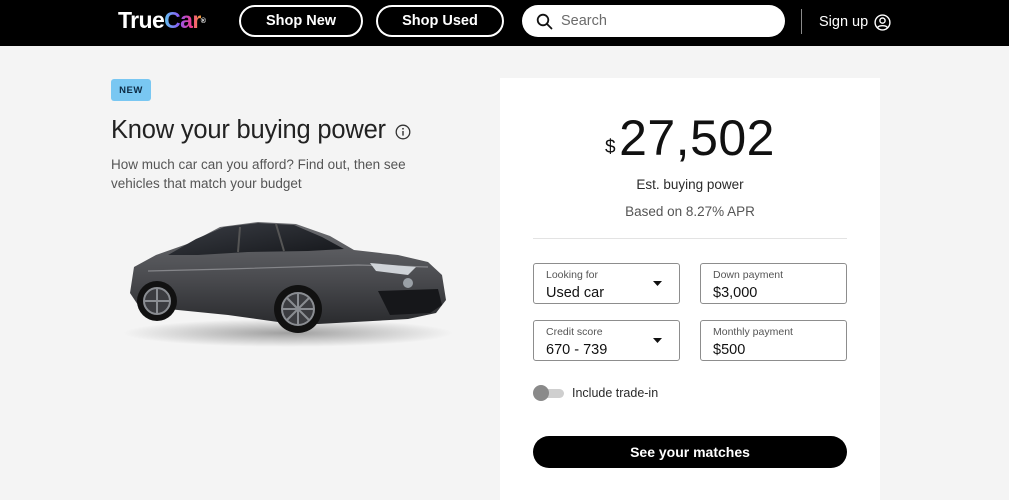 This screenshot has height=500, width=1009. What do you see at coordinates (729, 350) in the screenshot?
I see `monthly-payment-value: $500` at bounding box center [729, 350].